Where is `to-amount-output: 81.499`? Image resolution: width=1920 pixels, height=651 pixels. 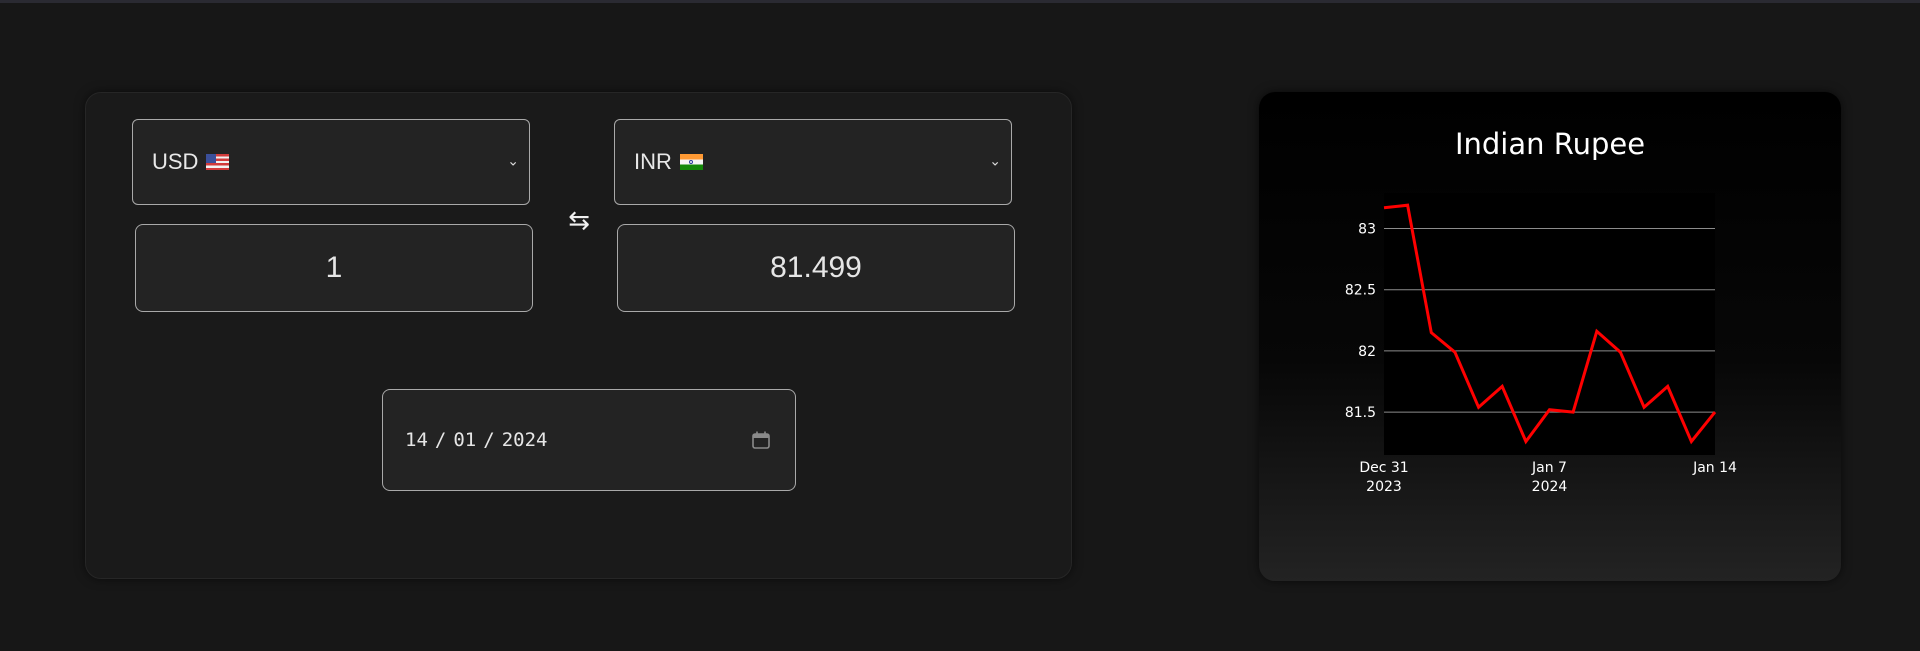 to-amount-output: 81.499 is located at coordinates (816, 268).